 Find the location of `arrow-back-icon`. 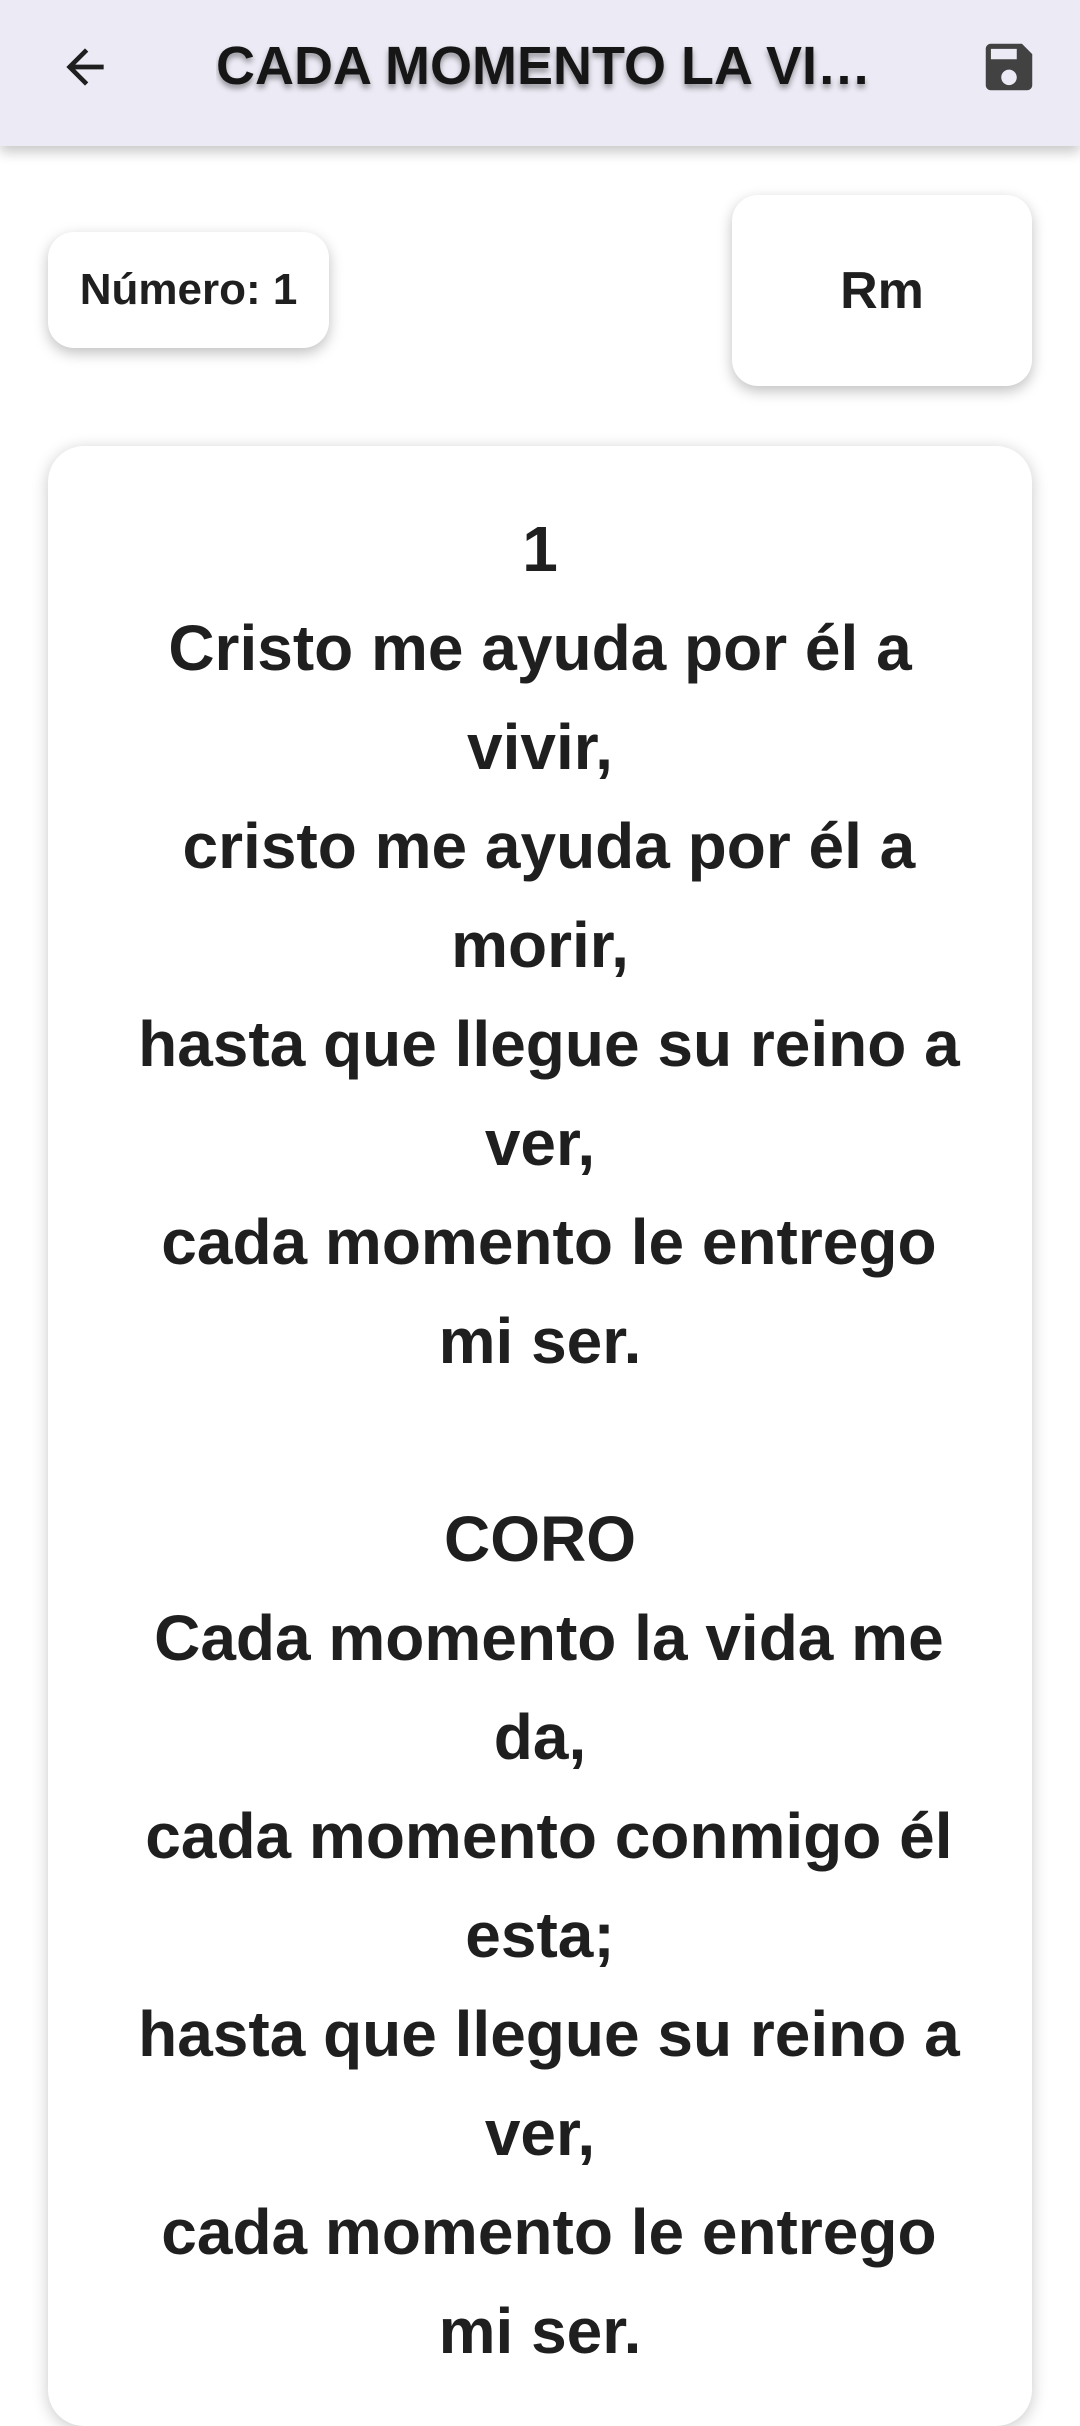

arrow-back-icon is located at coordinates (85, 67).